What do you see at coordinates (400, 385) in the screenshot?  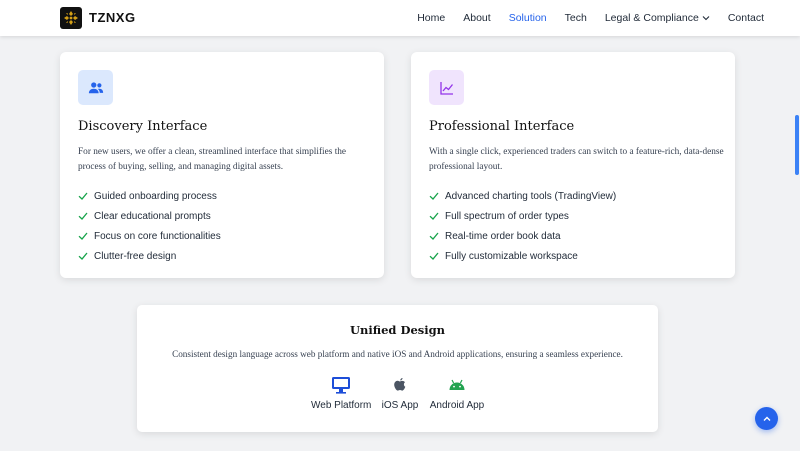 I see `apple-icon` at bounding box center [400, 385].